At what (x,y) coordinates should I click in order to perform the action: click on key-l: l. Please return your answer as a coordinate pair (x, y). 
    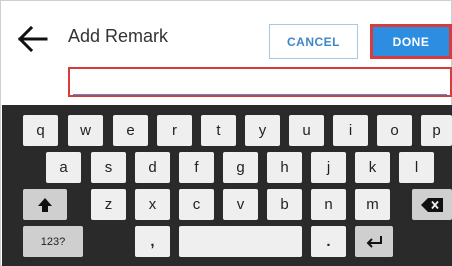
    Looking at the image, I should click on (416, 167).